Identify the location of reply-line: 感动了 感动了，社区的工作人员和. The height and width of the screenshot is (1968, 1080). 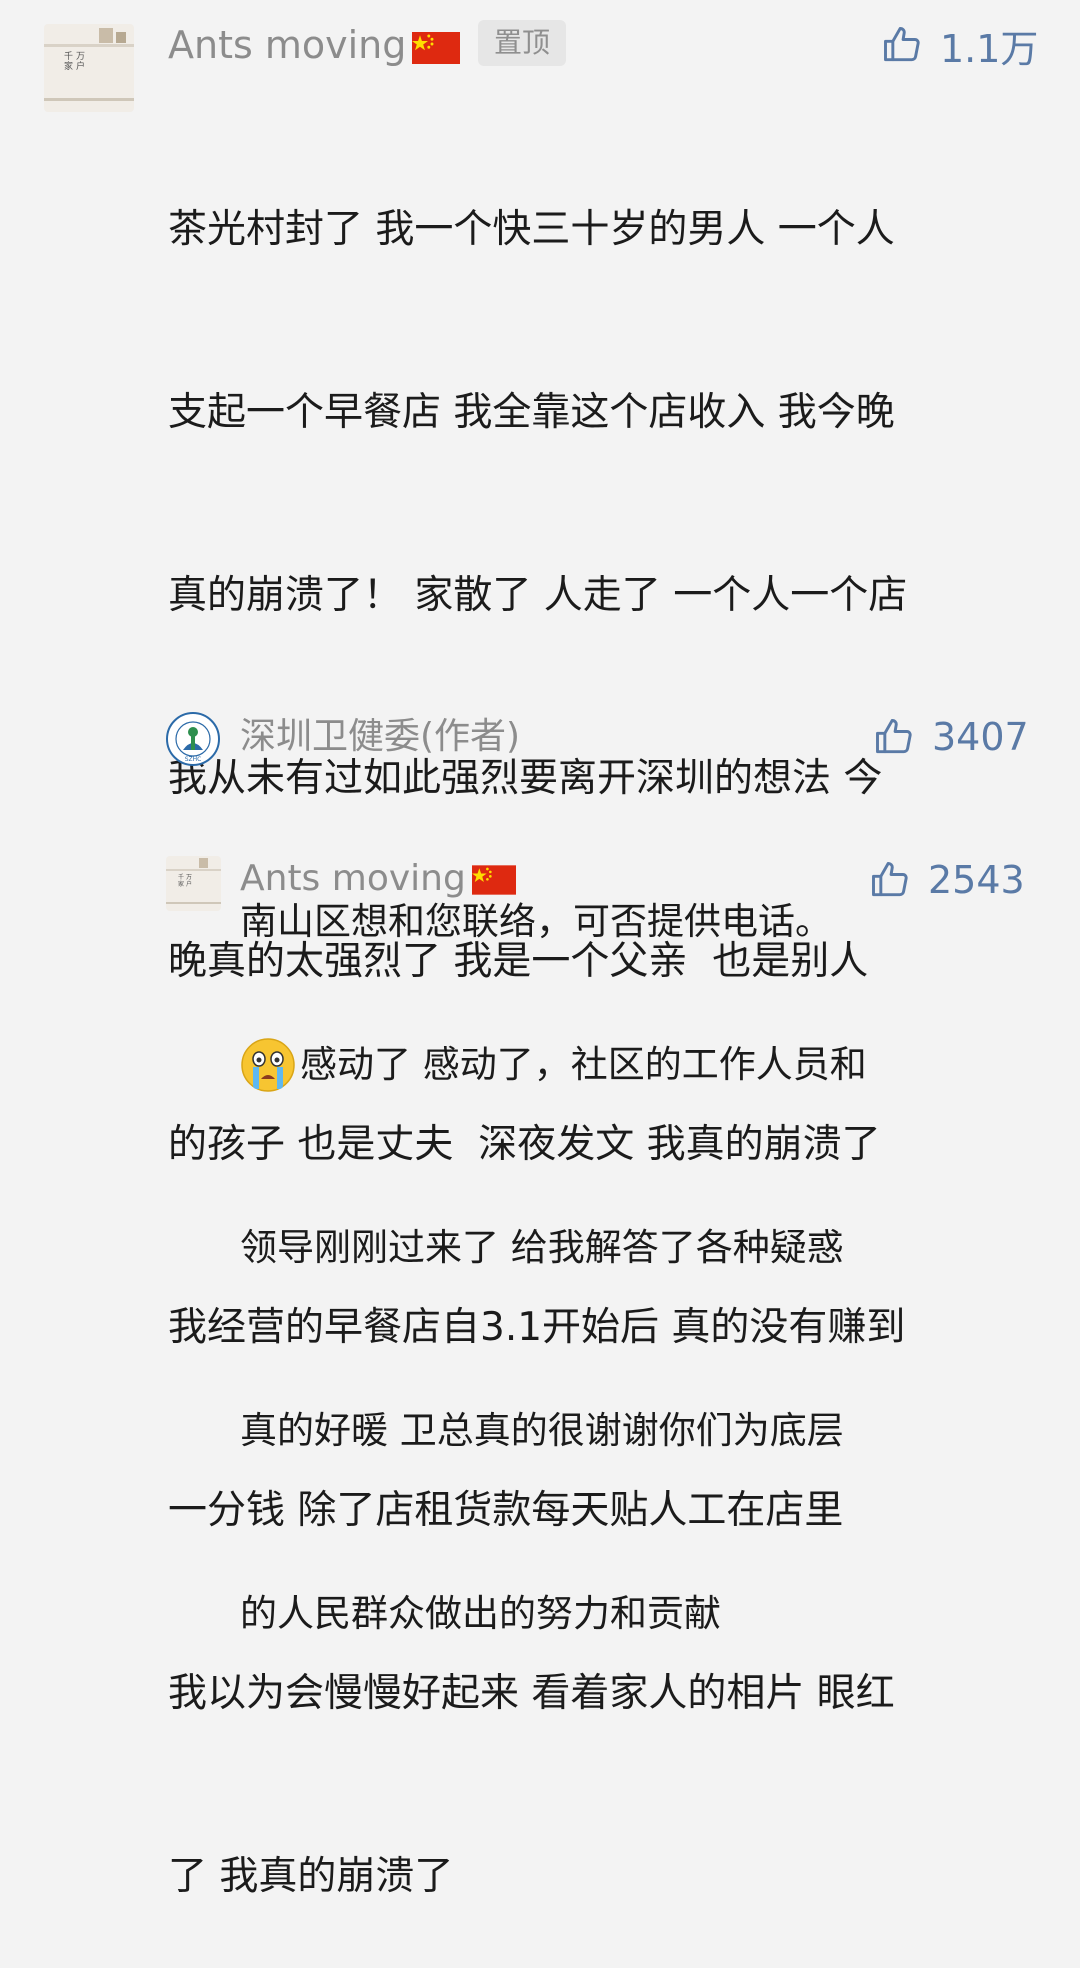
(553, 1064).